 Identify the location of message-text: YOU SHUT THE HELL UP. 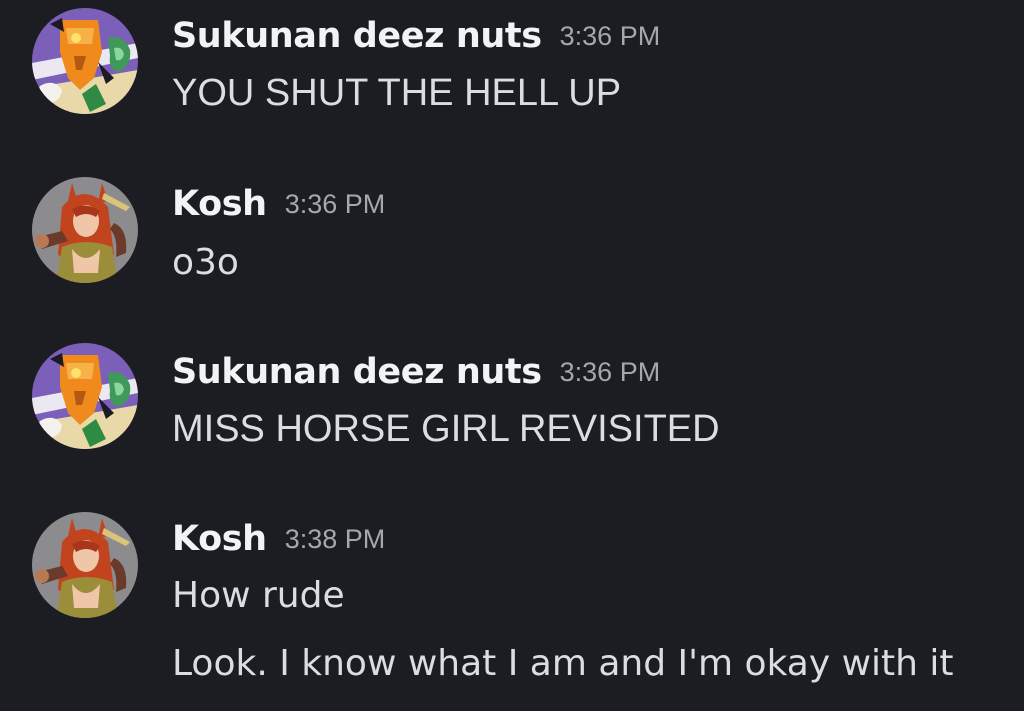
(397, 93).